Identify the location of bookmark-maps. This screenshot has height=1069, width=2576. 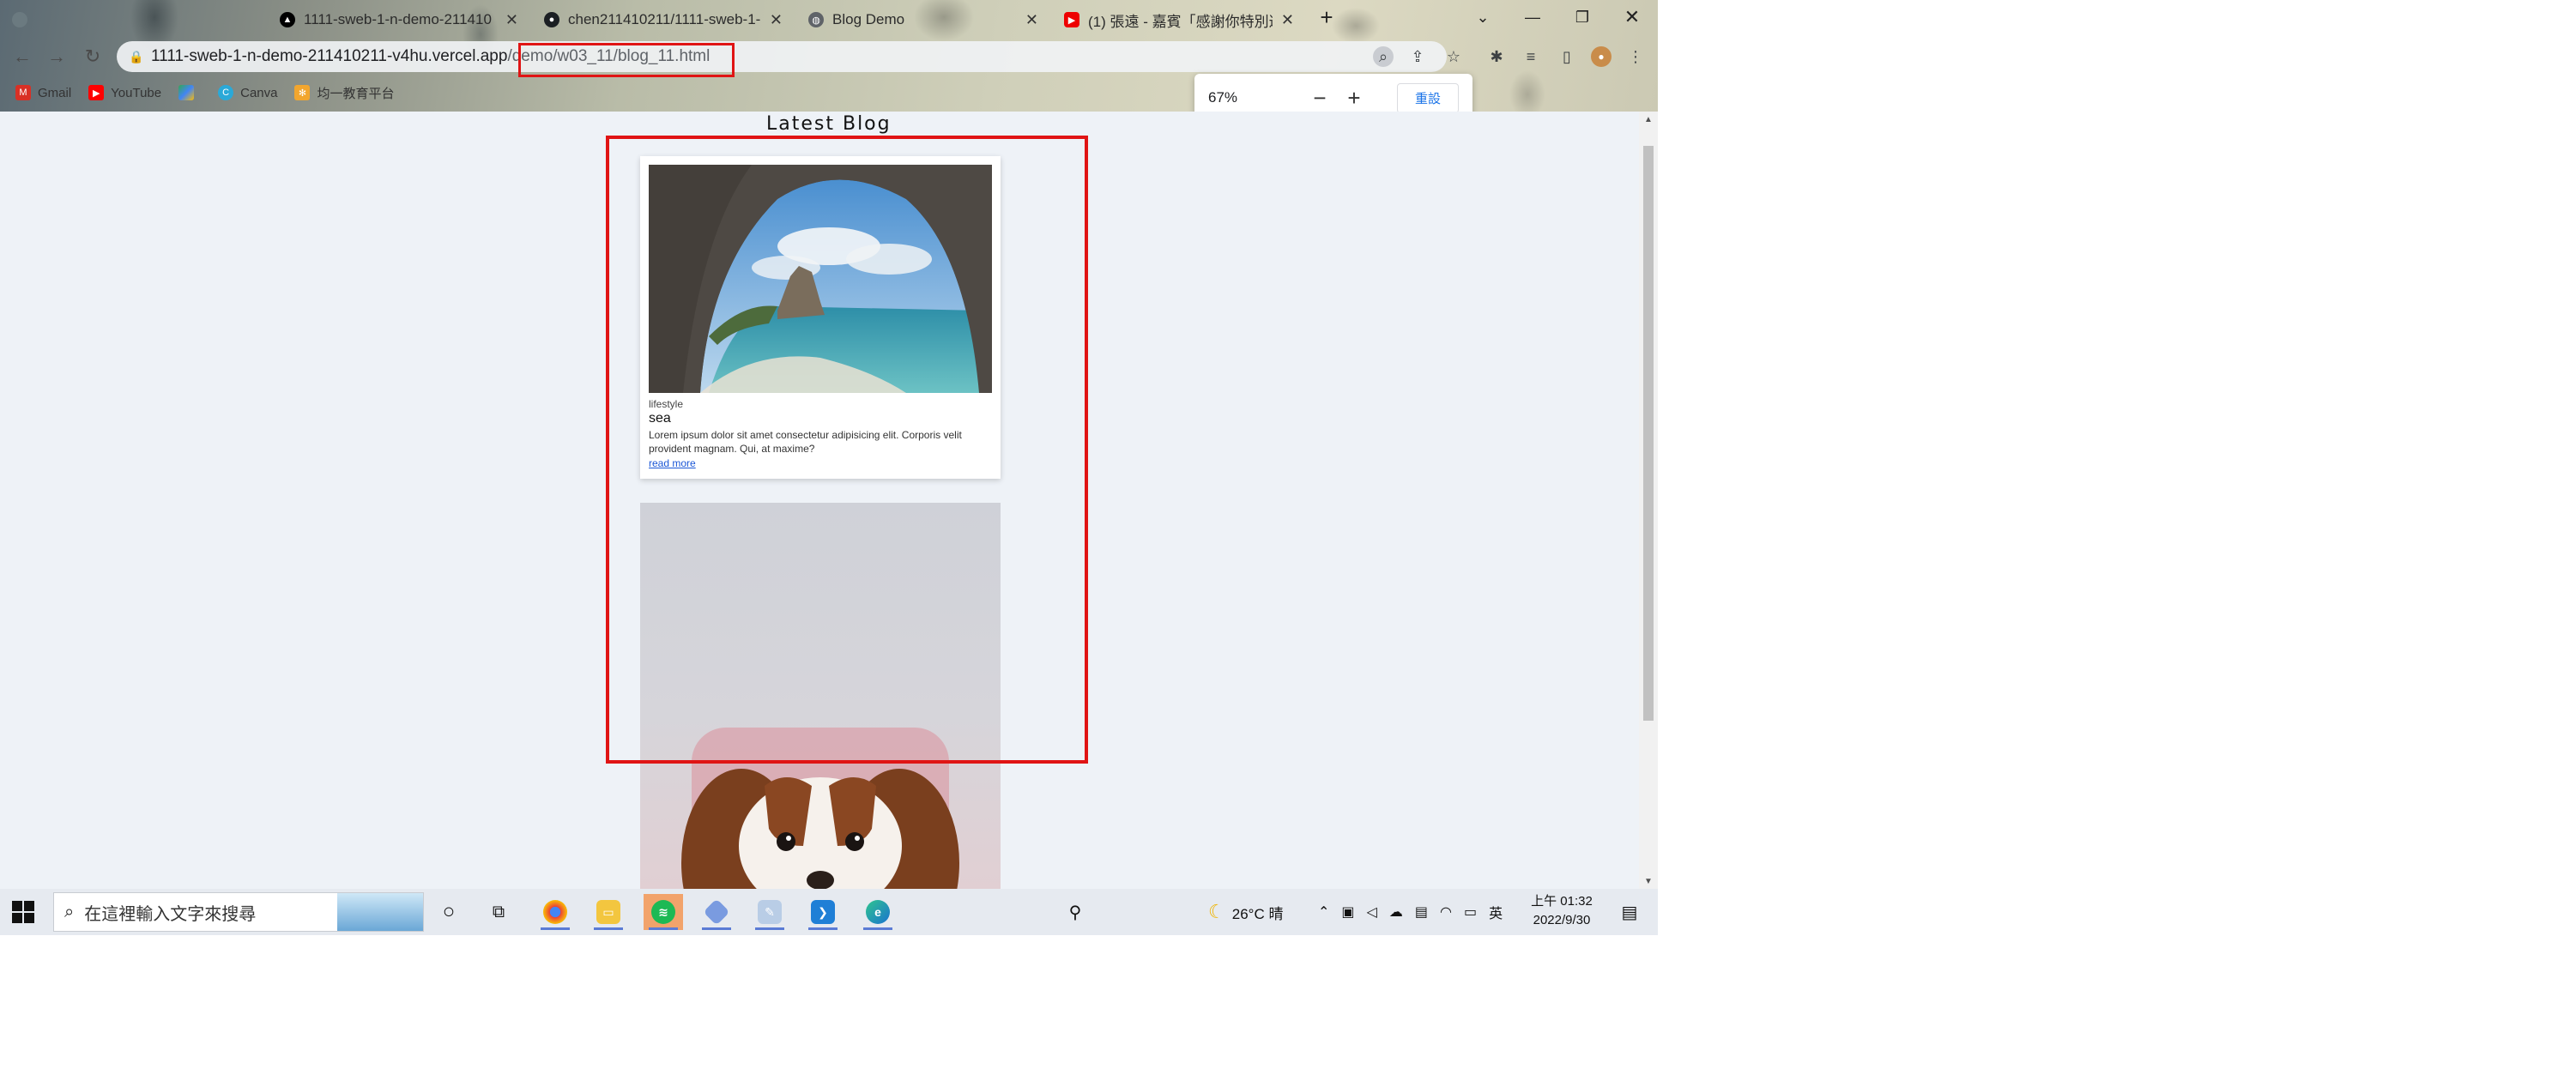
(189, 92).